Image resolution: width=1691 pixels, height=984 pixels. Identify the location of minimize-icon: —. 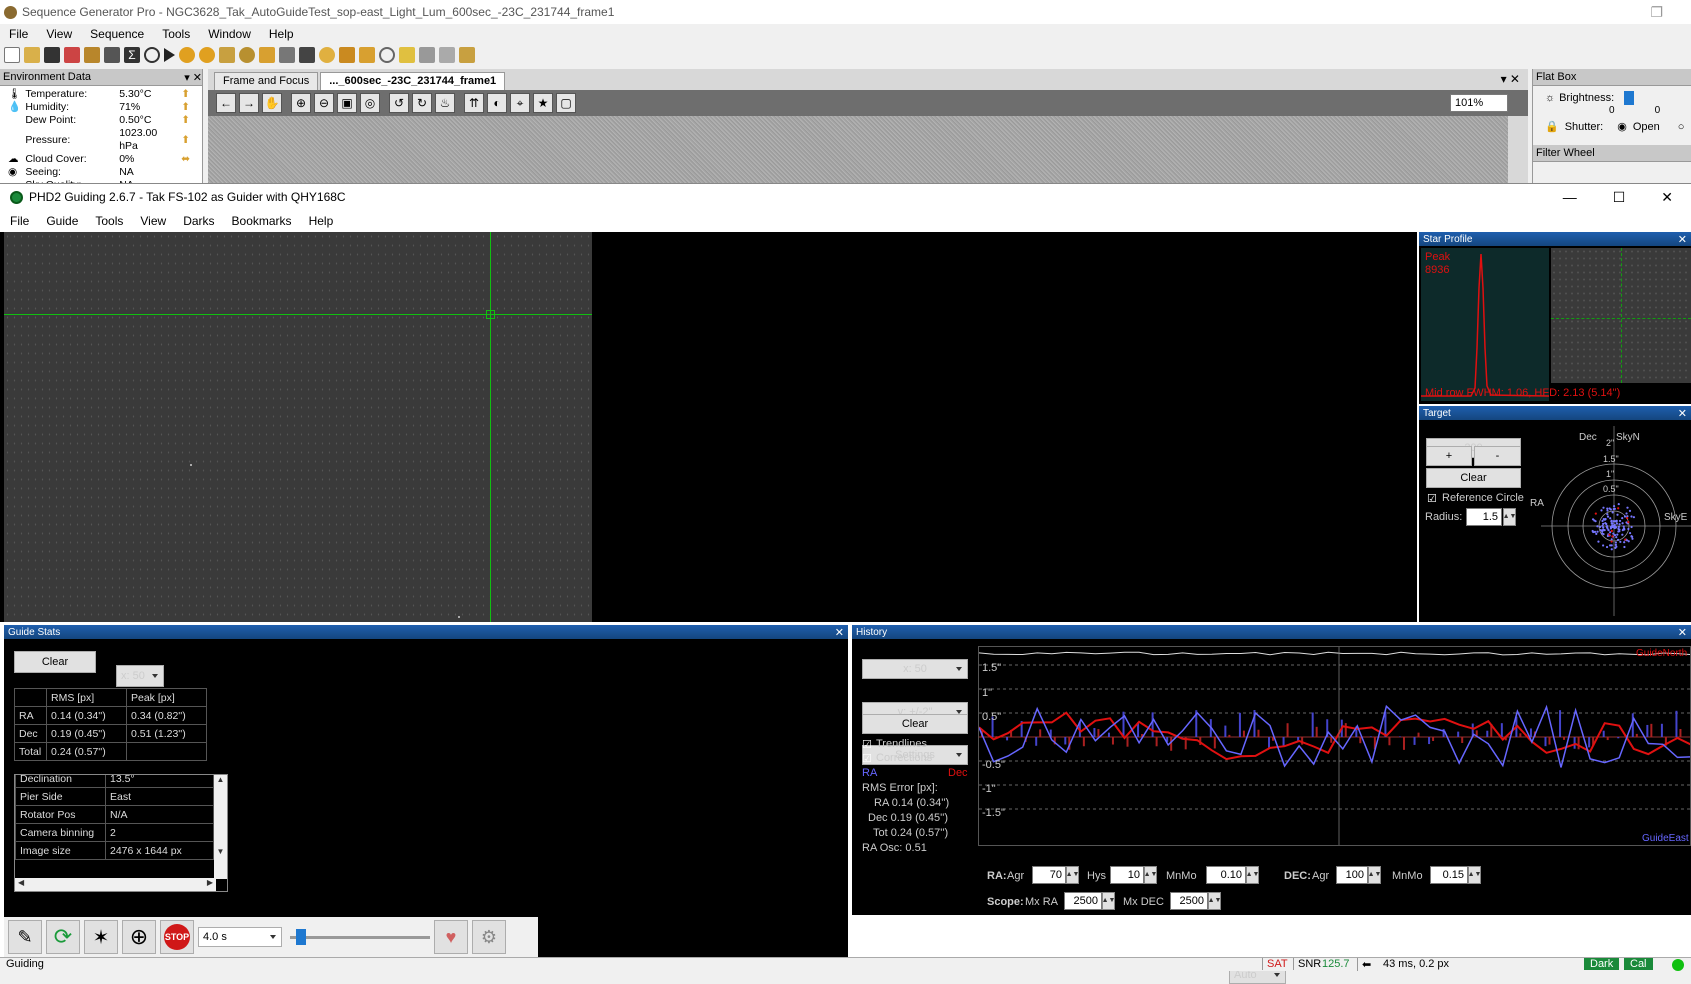
(1570, 197).